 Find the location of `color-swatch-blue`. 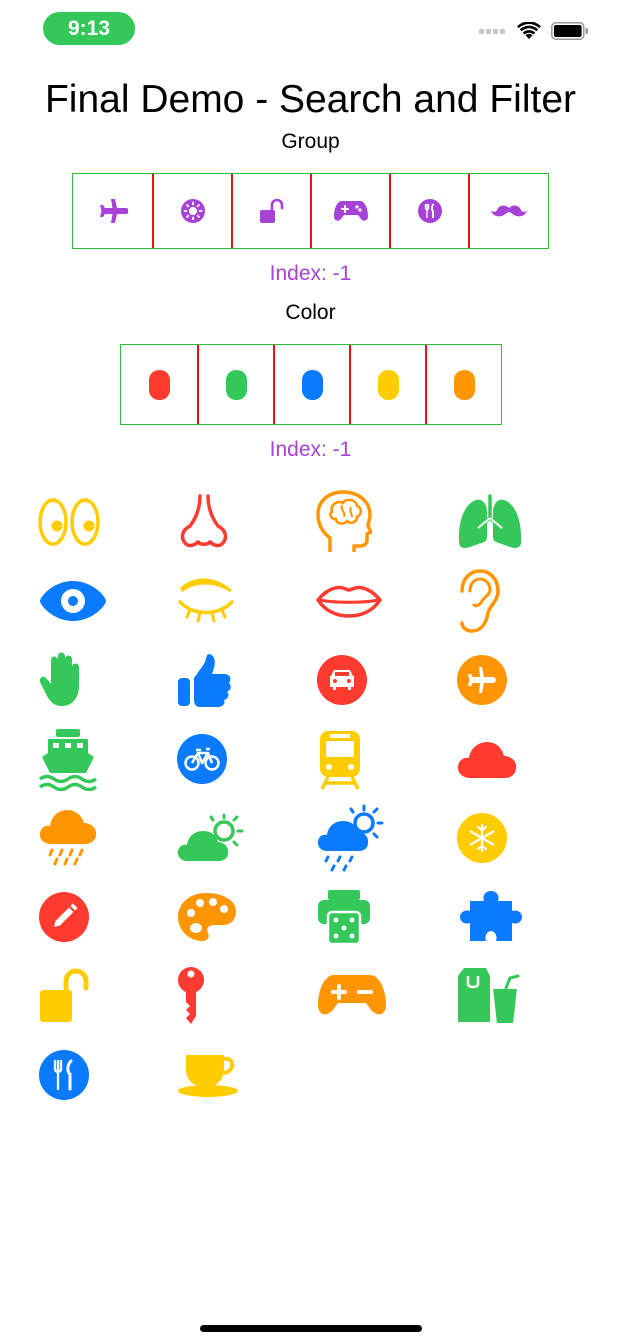

color-swatch-blue is located at coordinates (312, 384).